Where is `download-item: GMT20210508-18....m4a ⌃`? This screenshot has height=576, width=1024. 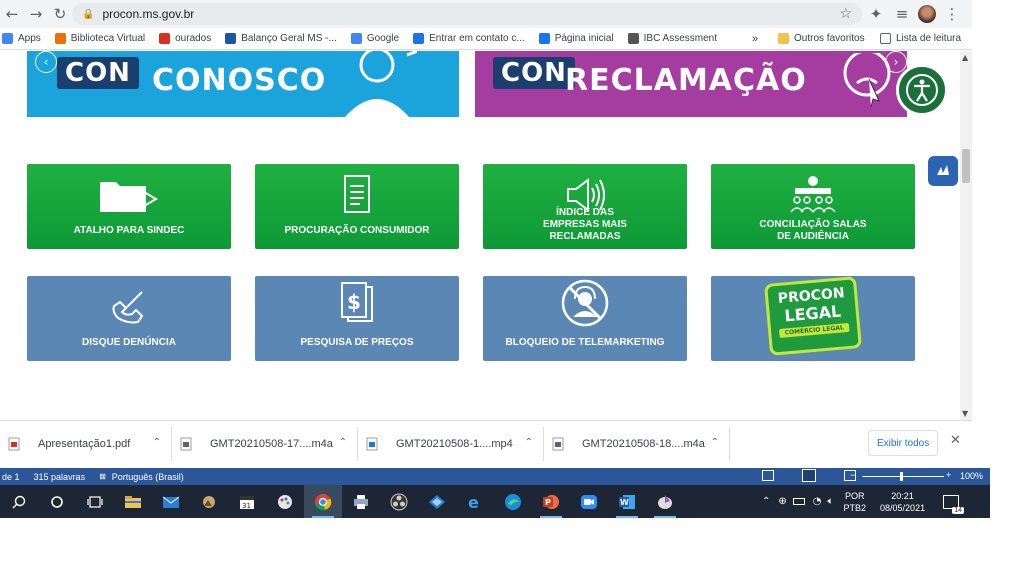
download-item: GMT20210508-18....m4a ⌃ is located at coordinates (637, 443).